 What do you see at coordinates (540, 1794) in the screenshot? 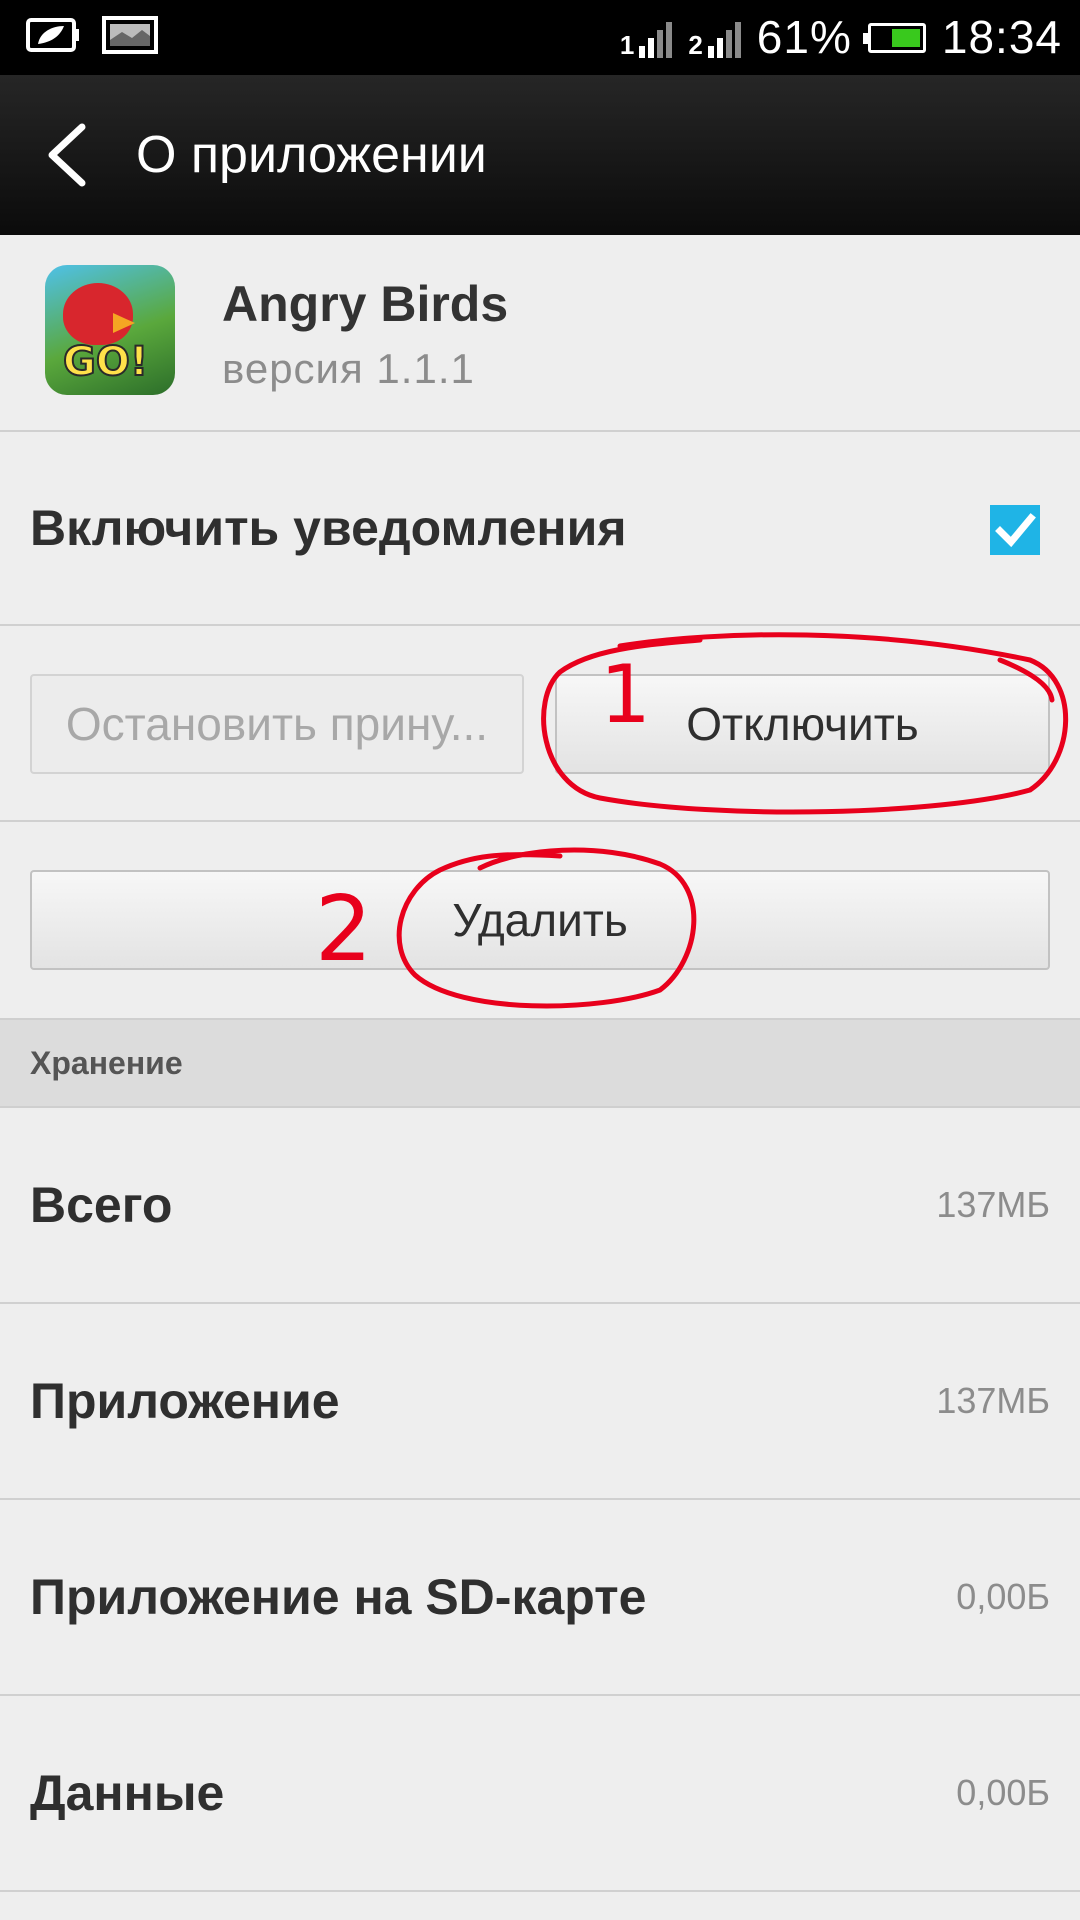
I see `storage-row-data: Данные 0,00Б` at bounding box center [540, 1794].